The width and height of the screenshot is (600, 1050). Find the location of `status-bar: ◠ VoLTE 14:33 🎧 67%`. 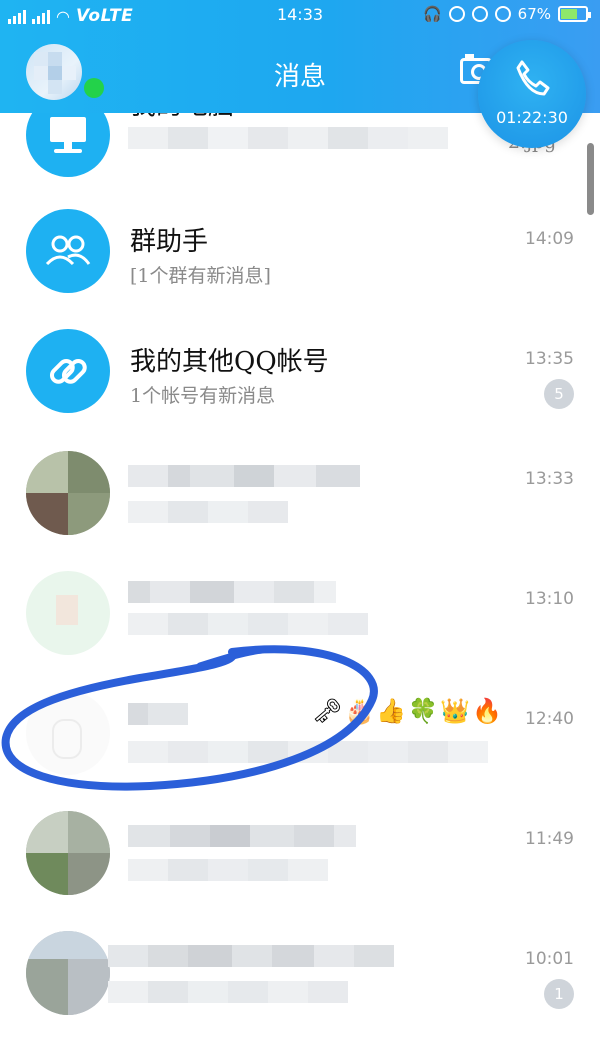

status-bar: ◠ VoLTE 14:33 🎧 67% is located at coordinates (300, 16).